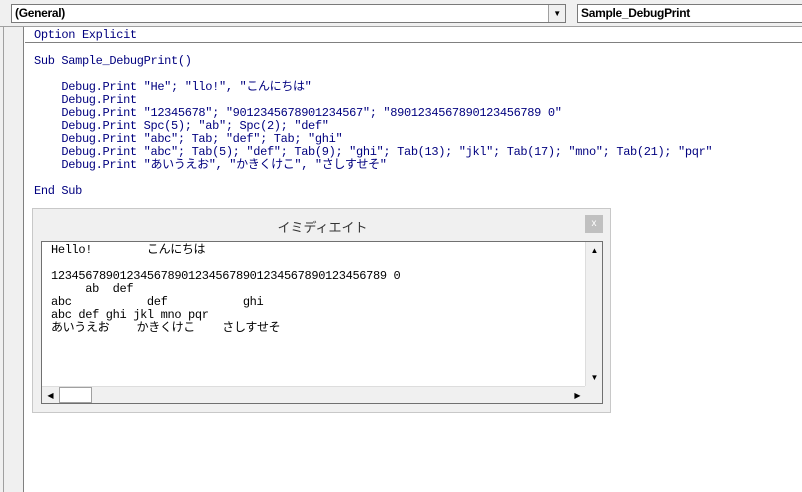  What do you see at coordinates (322, 226) in the screenshot?
I see `immediate-window-title: イミディエイト` at bounding box center [322, 226].